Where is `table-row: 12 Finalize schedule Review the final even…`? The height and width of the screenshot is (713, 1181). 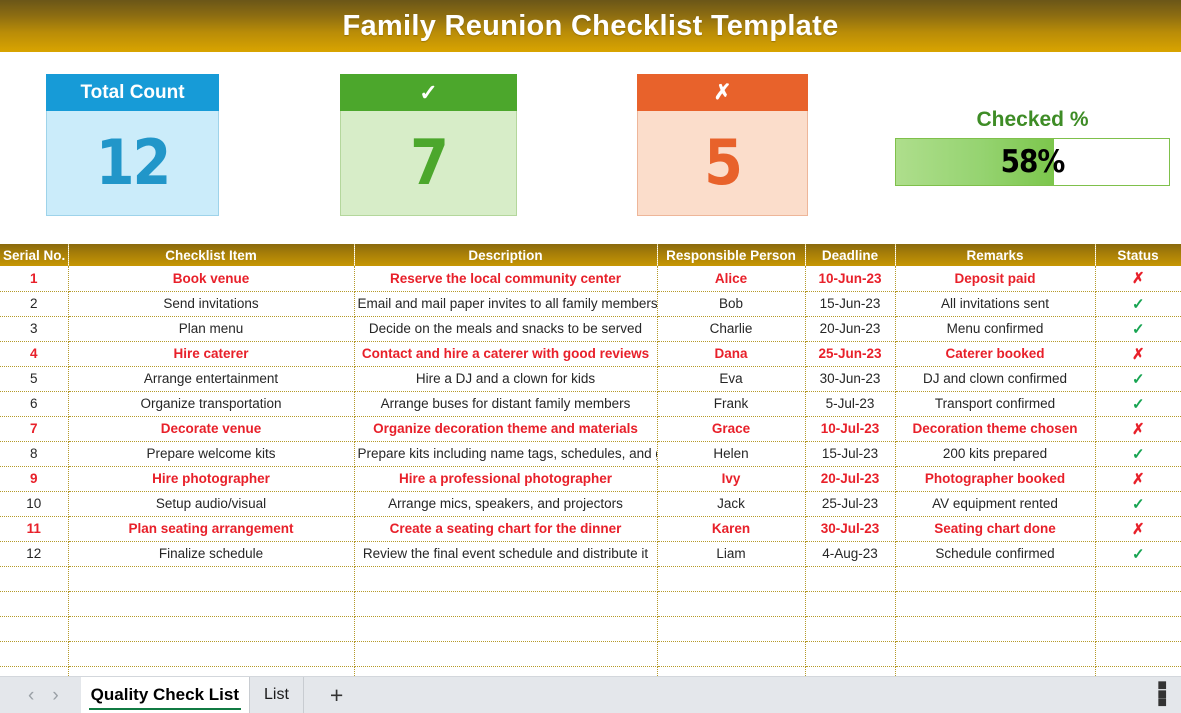
table-row: 12 Finalize schedule Review the final even… is located at coordinates (590, 554).